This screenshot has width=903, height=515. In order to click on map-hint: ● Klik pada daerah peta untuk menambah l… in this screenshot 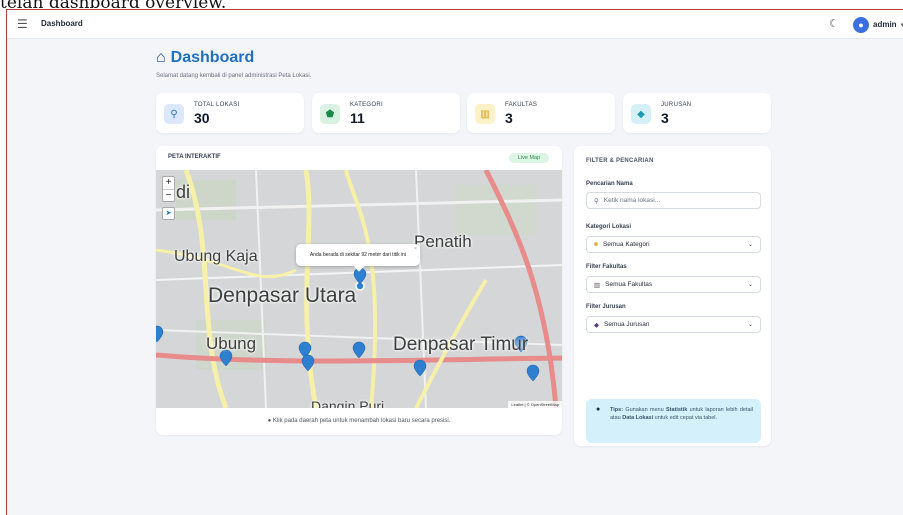, I will do `click(359, 421)`.